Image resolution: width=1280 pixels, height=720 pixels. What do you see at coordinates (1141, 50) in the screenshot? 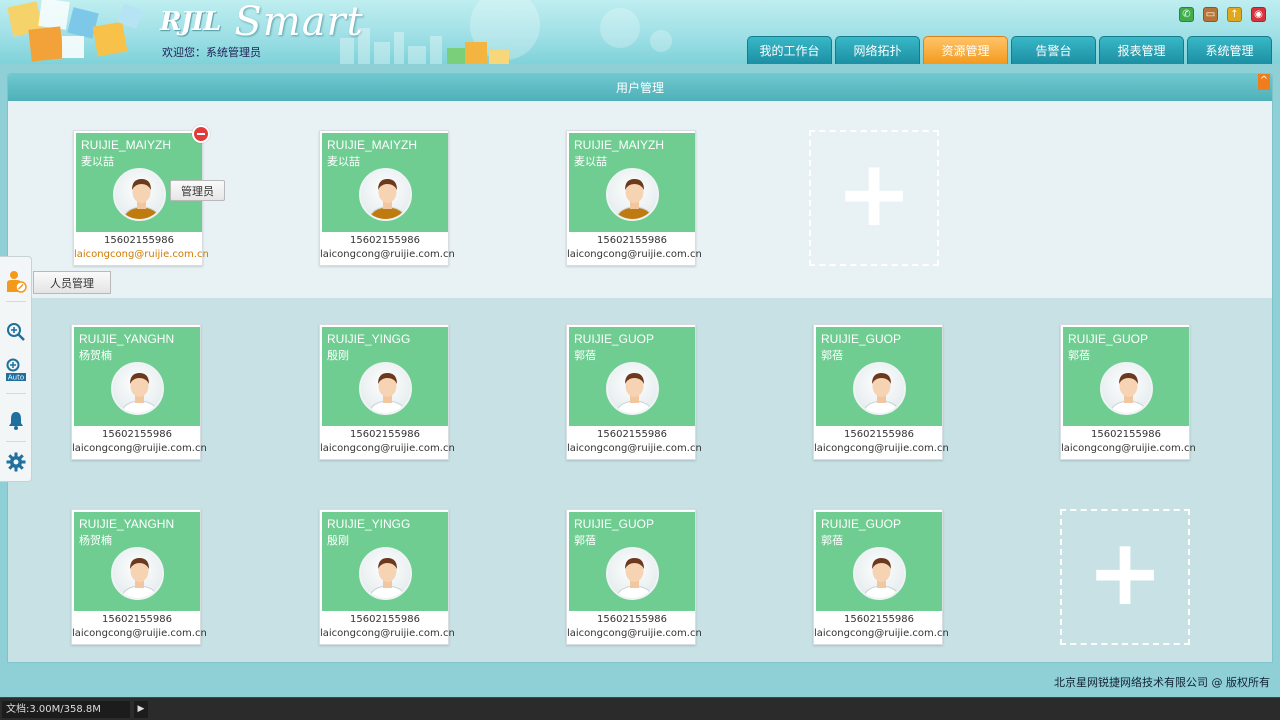
I see `tab-report-management: 报表管理` at bounding box center [1141, 50].